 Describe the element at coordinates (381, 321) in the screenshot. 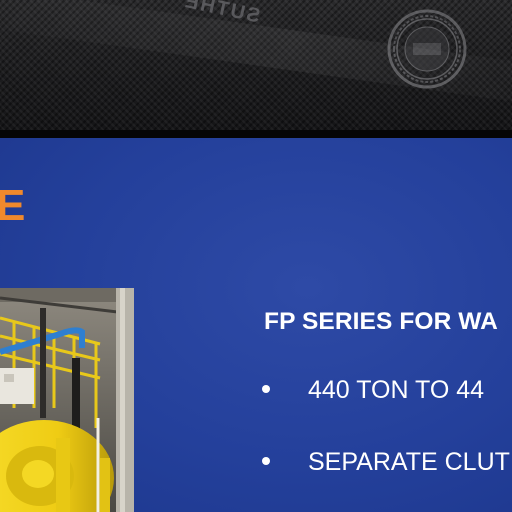

I see `slide-heading: FP SERIES FOR WA` at that location.